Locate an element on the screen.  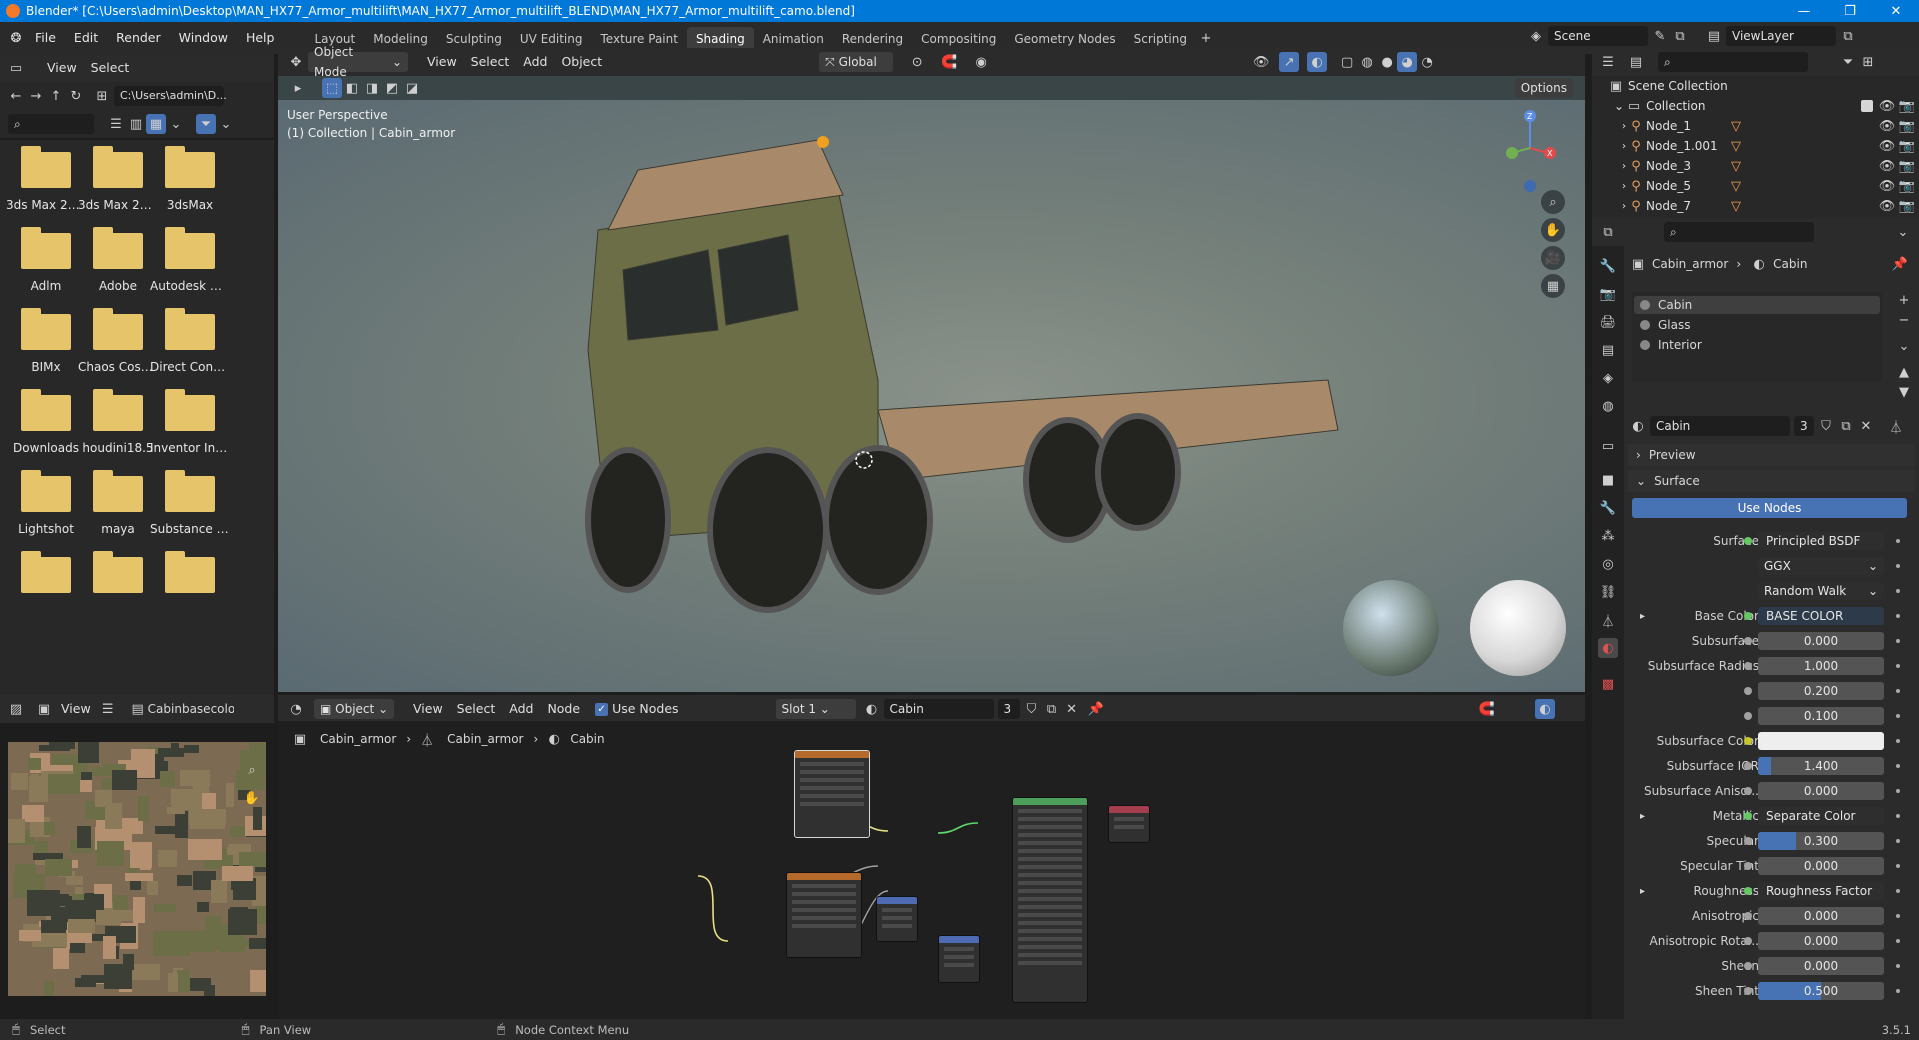
scene-pin-icon: ✎ is located at coordinates (1660, 36).